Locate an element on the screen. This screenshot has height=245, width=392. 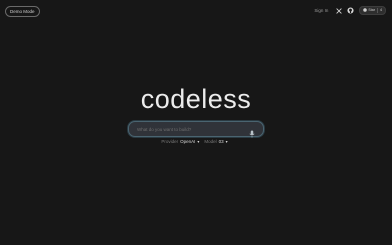
model-label: Model is located at coordinates (210, 141).